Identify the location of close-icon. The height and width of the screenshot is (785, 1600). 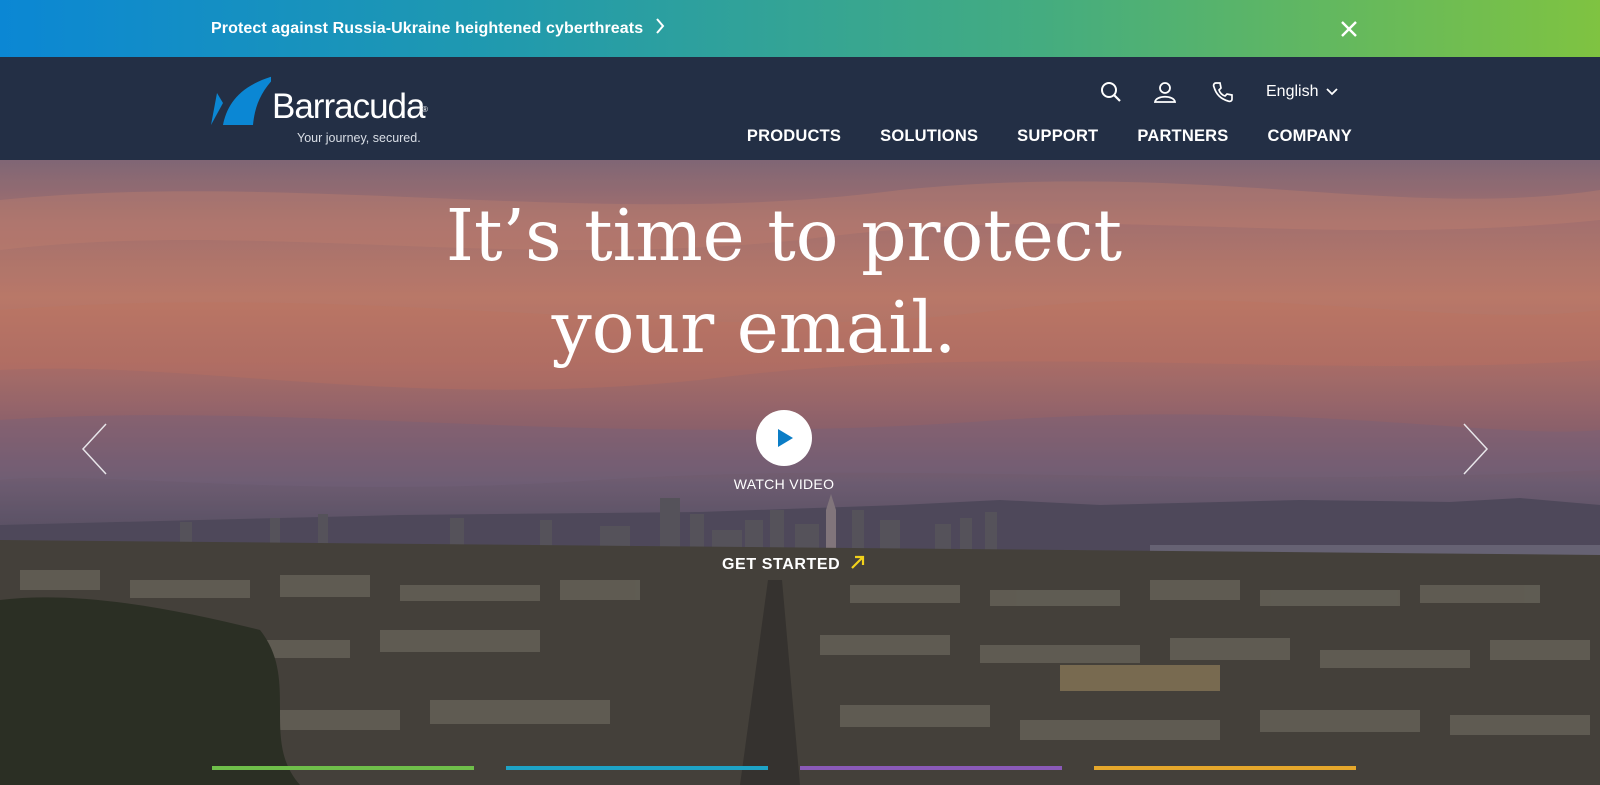
(1349, 29).